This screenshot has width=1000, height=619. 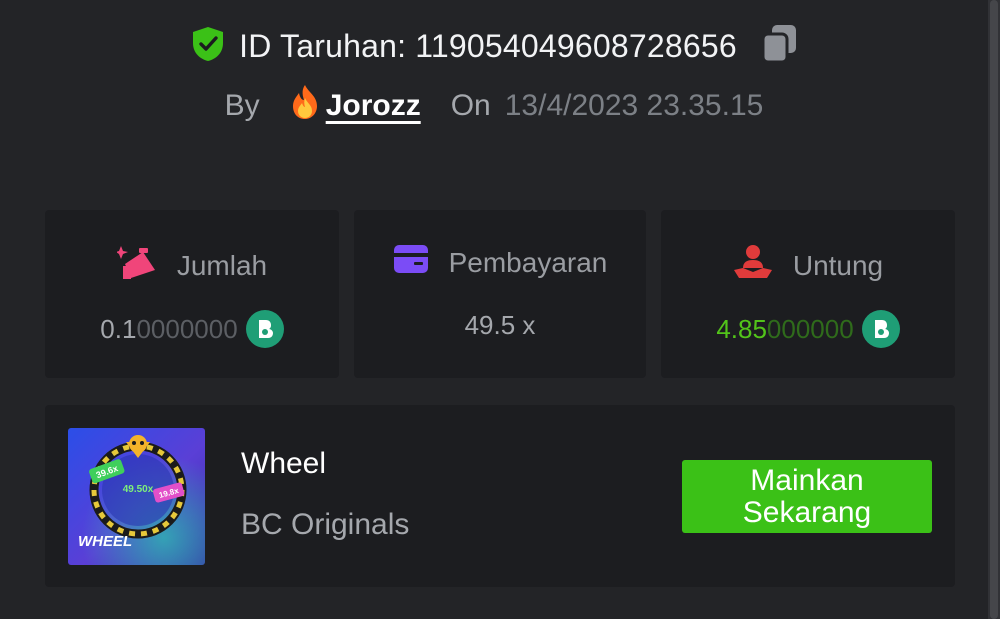 What do you see at coordinates (810, 328) in the screenshot?
I see `profit-value-trailing: 000000` at bounding box center [810, 328].